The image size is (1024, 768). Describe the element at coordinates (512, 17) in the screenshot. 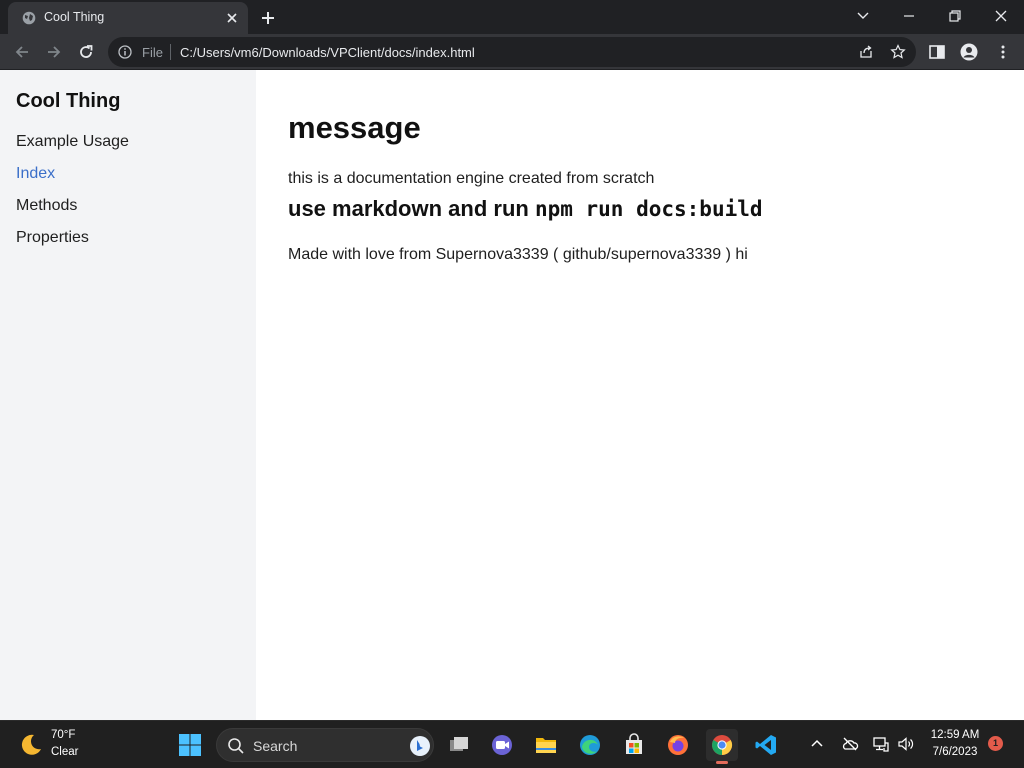

I see `browser-titlebar: Cool Thing` at that location.